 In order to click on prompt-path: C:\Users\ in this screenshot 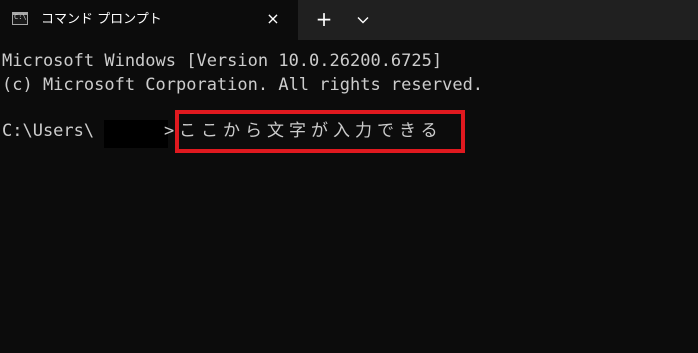, I will do `click(48, 131)`.